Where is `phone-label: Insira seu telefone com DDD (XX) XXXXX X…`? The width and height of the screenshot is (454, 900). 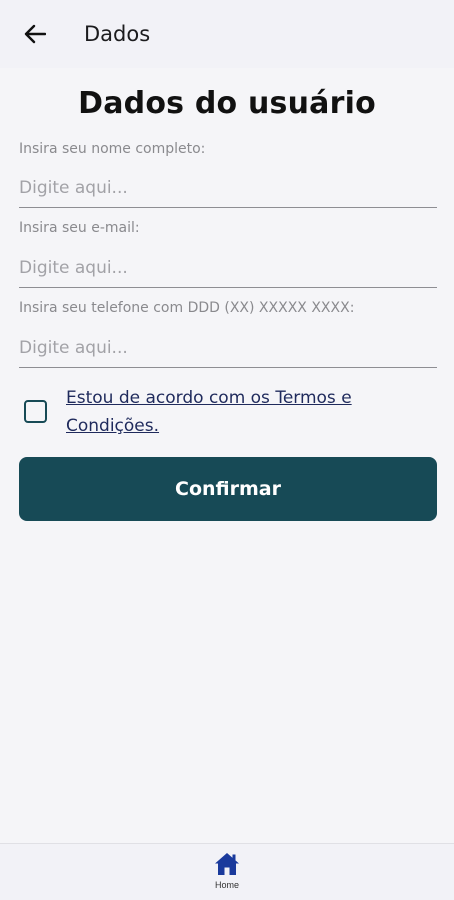 phone-label: Insira seu telefone com DDD (XX) XXXXX X… is located at coordinates (187, 308).